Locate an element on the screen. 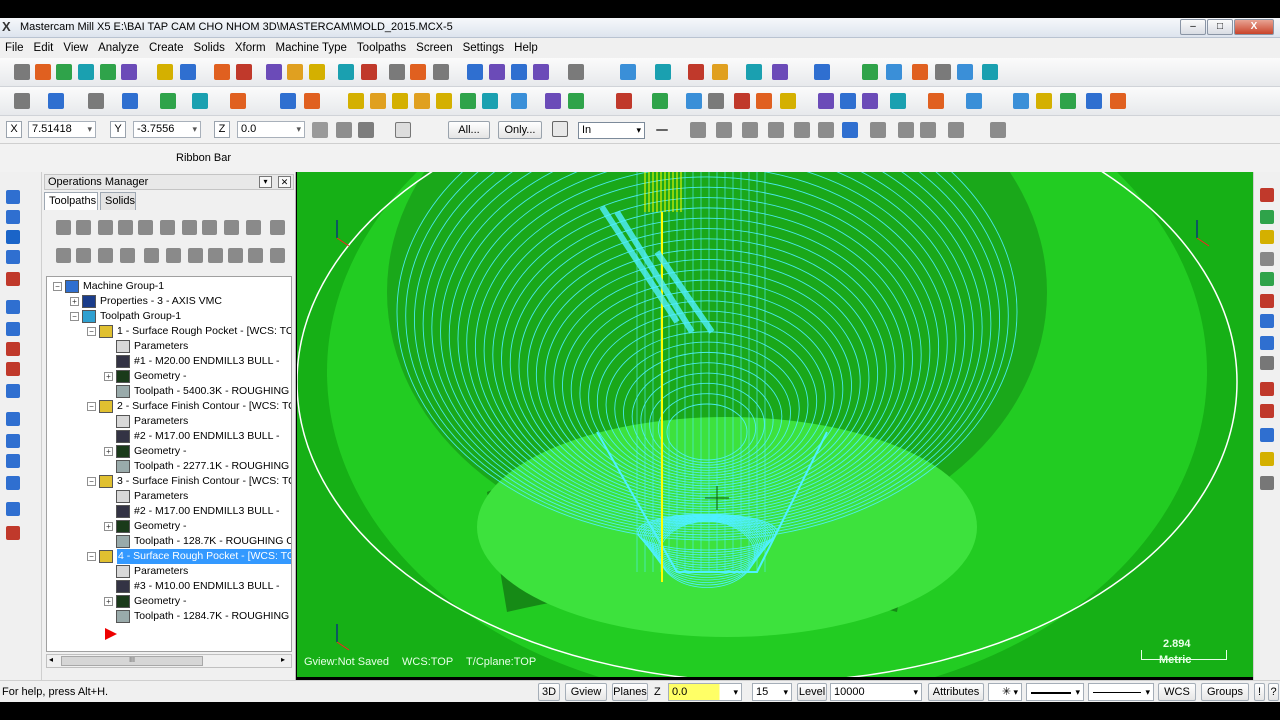  create-tool-30-icon is located at coordinates (898, 101).